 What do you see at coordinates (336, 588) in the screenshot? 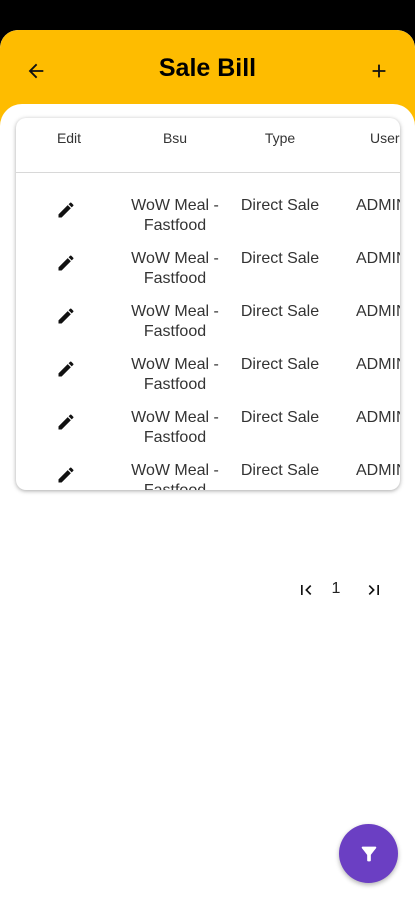
I see `current-page-number: 1` at bounding box center [336, 588].